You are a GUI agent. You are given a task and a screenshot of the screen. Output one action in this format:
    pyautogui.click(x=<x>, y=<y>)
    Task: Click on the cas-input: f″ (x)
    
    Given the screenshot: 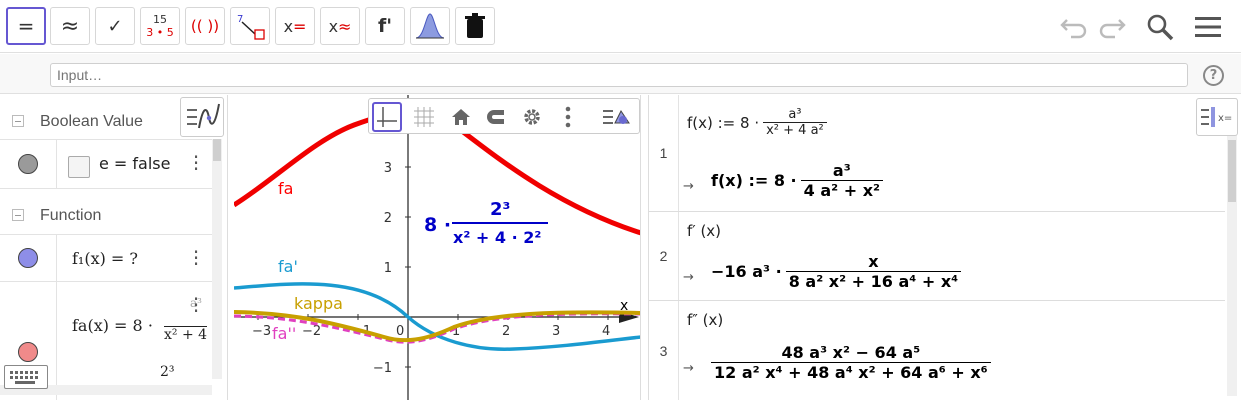 What is the action you would take?
    pyautogui.click(x=705, y=320)
    